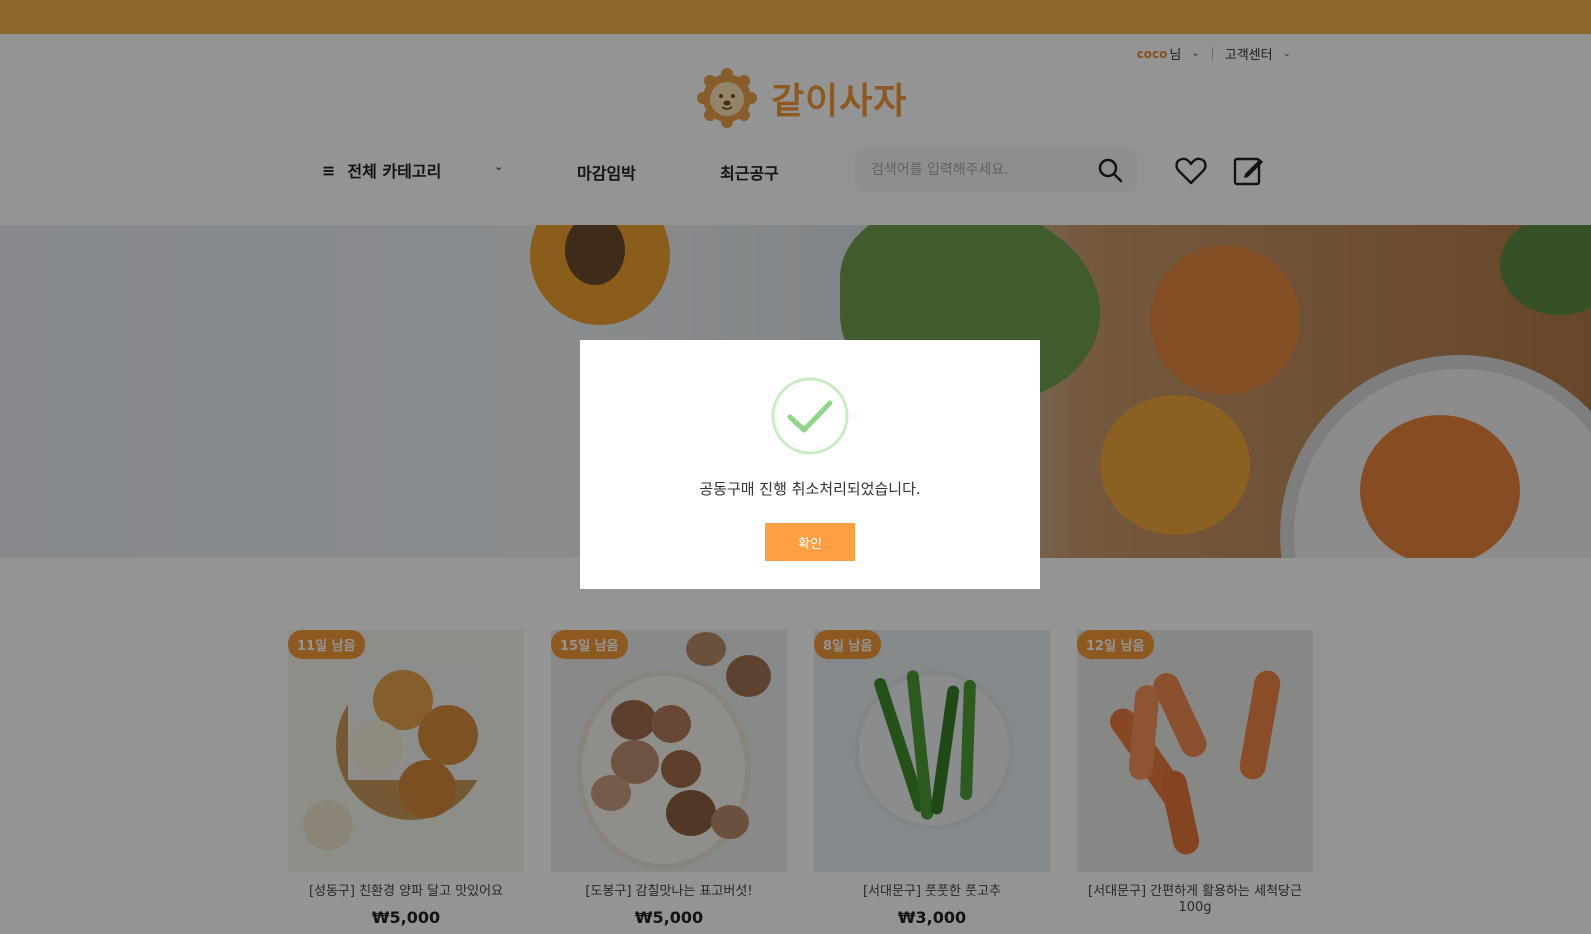  Describe the element at coordinates (810, 416) in the screenshot. I see `check-circle-icon` at that location.